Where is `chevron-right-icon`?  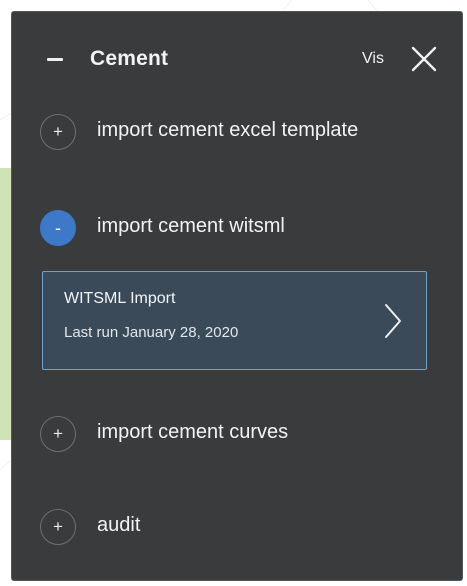 chevron-right-icon is located at coordinates (393, 321).